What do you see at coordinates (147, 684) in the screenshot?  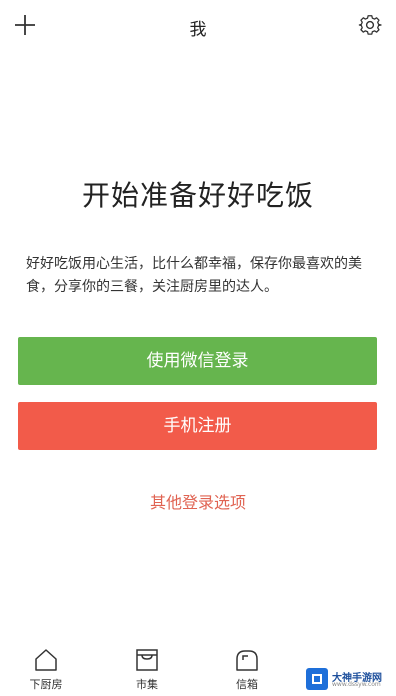 I see `tab-label: 市集` at bounding box center [147, 684].